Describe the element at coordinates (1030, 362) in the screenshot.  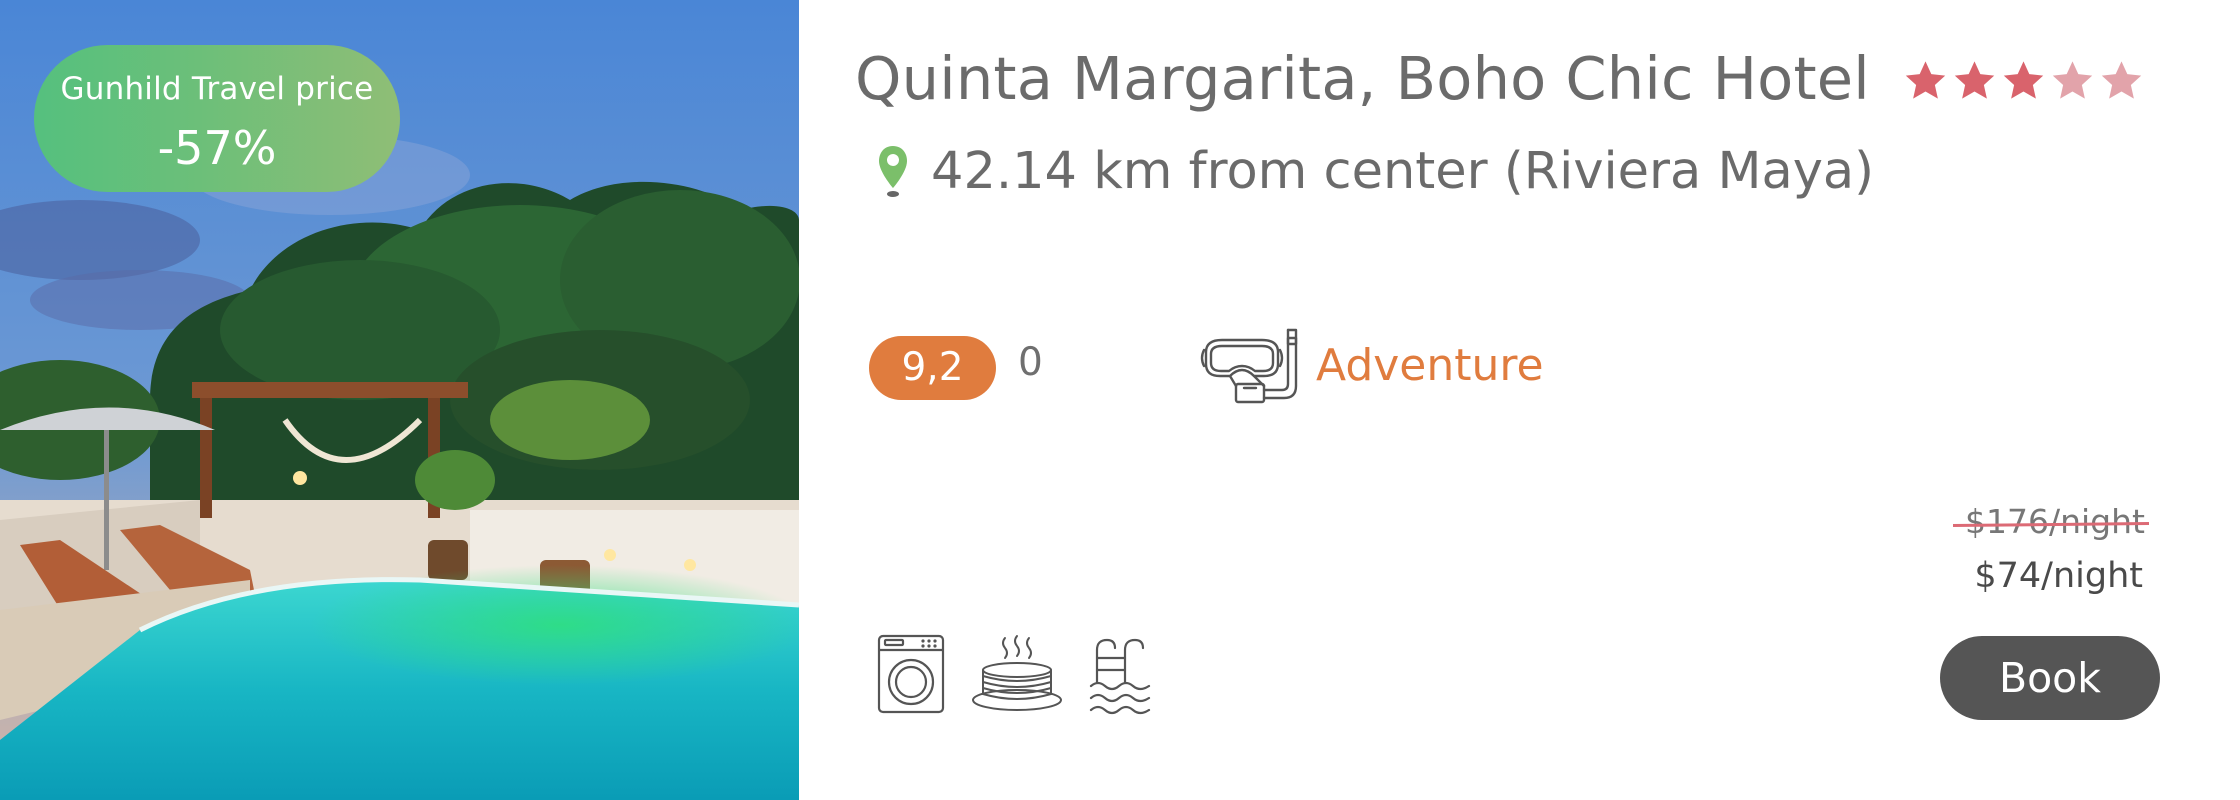
I see `review-count: 0` at that location.